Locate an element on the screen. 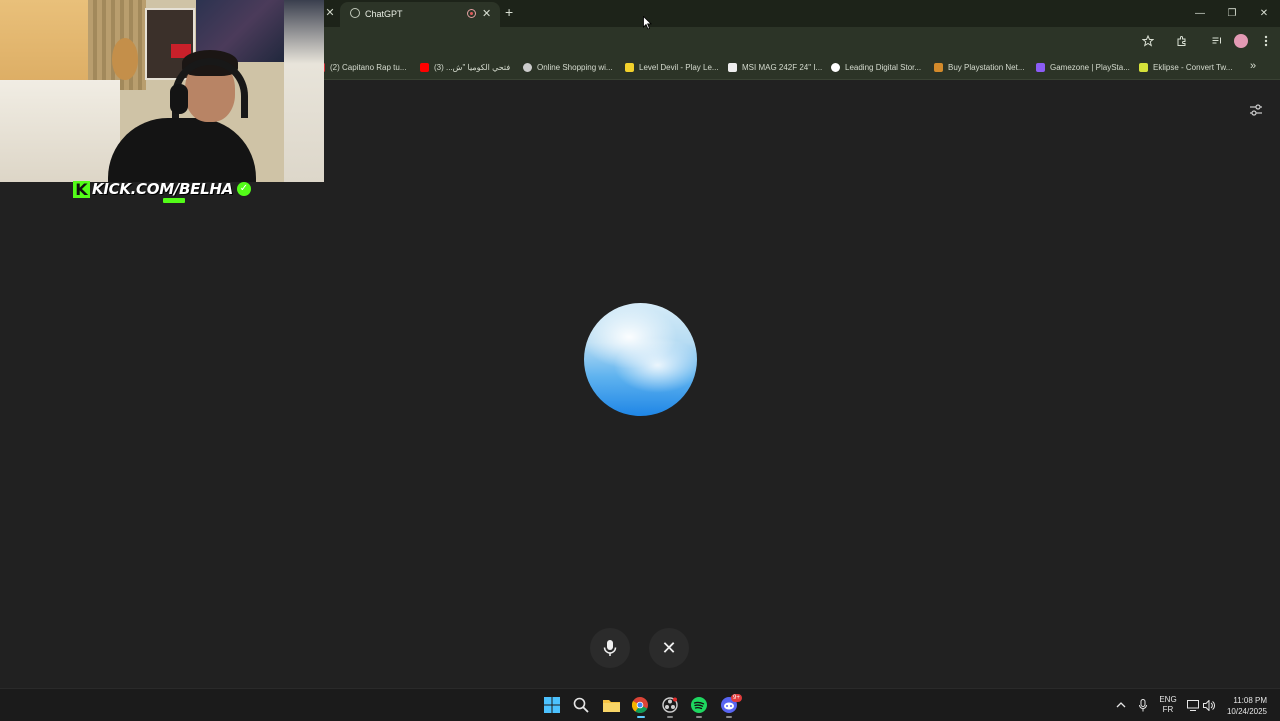 This screenshot has height=721, width=1280. verified-check-icon: ✓ is located at coordinates (243, 189).